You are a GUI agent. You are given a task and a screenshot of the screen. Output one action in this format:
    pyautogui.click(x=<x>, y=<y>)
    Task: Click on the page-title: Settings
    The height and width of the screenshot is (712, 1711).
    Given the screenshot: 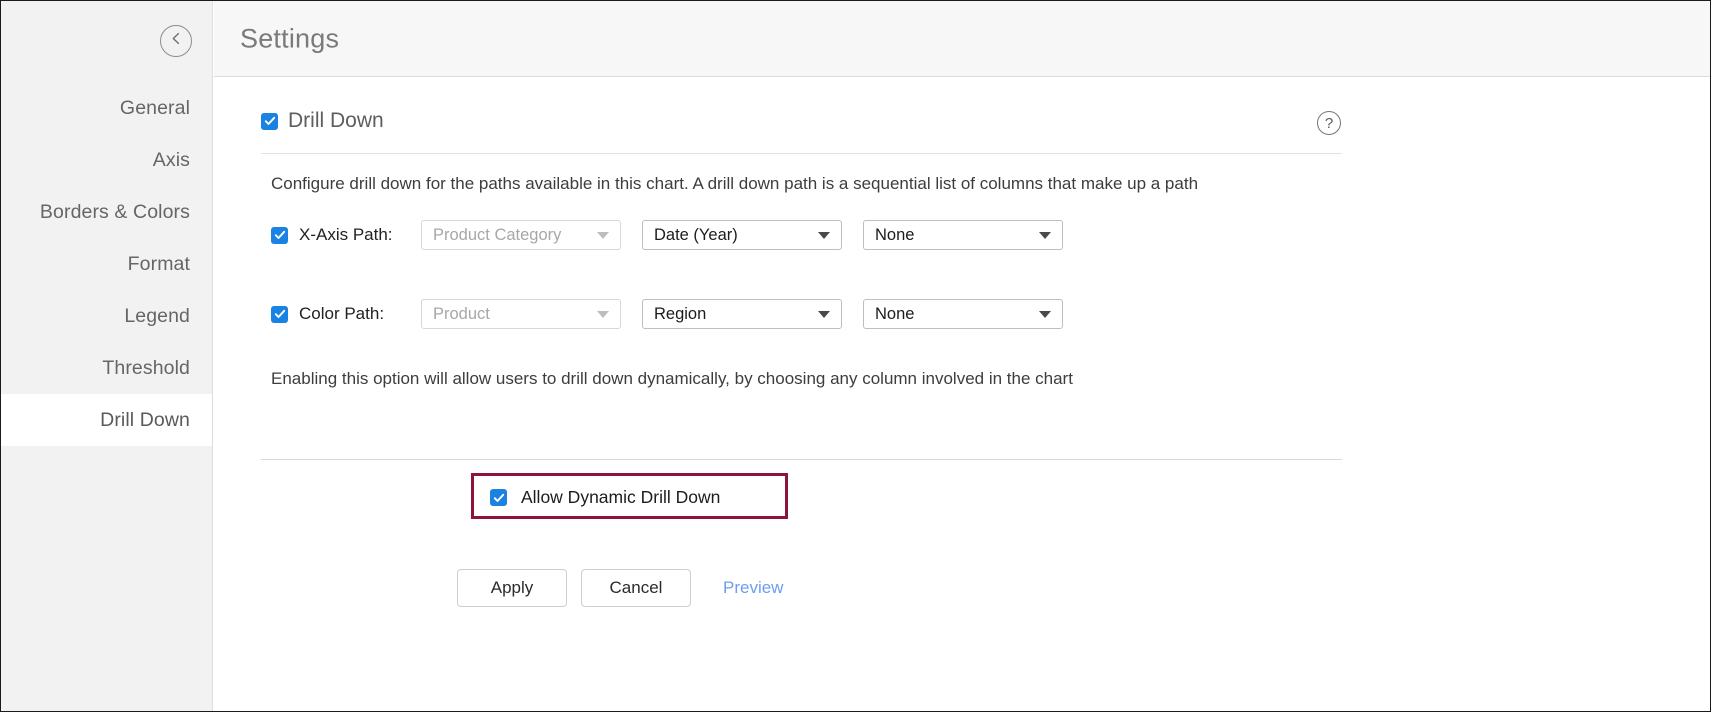 What is the action you would take?
    pyautogui.click(x=290, y=38)
    